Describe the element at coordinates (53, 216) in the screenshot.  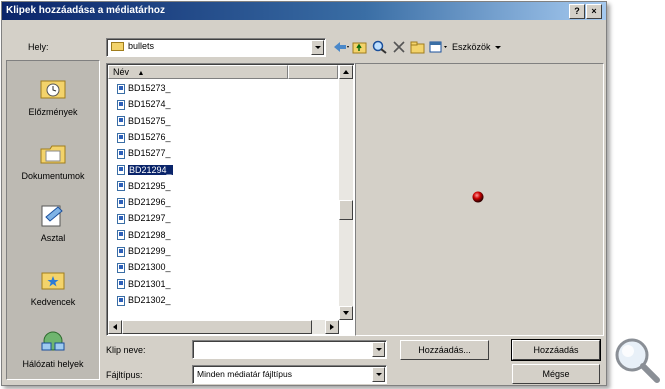
I see `desktop-icon` at that location.